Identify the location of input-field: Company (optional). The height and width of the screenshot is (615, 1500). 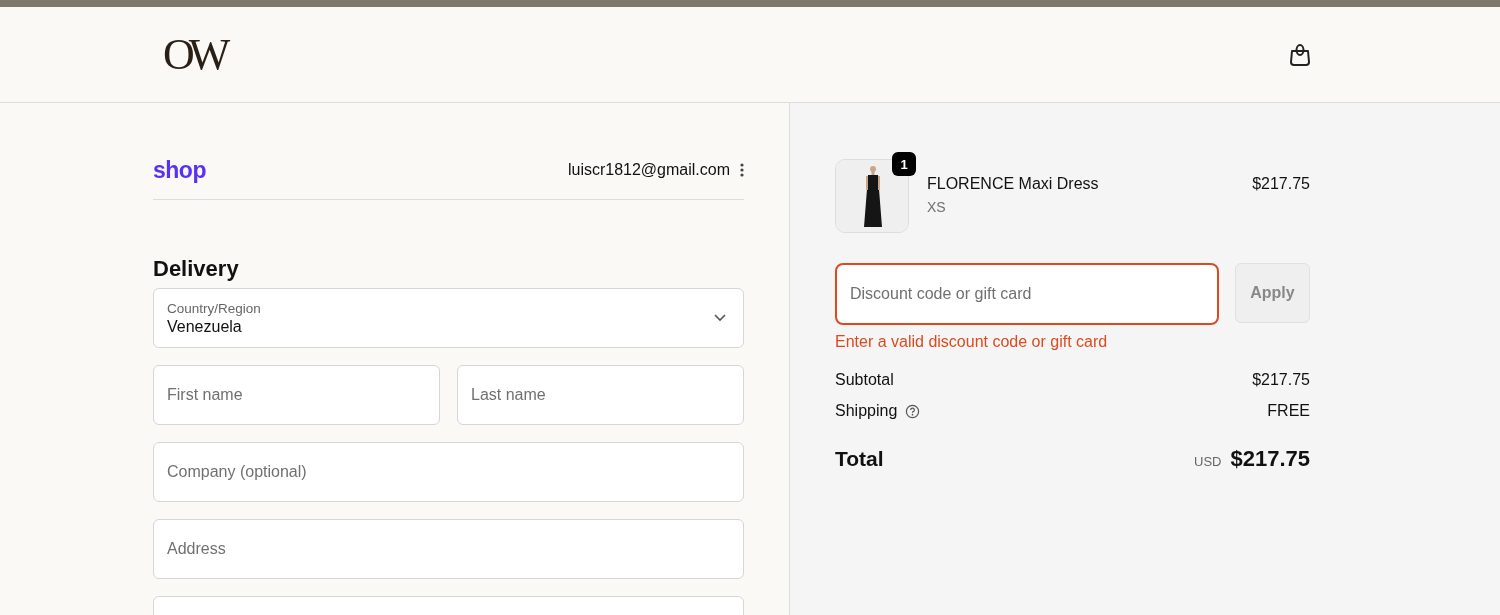
(448, 472).